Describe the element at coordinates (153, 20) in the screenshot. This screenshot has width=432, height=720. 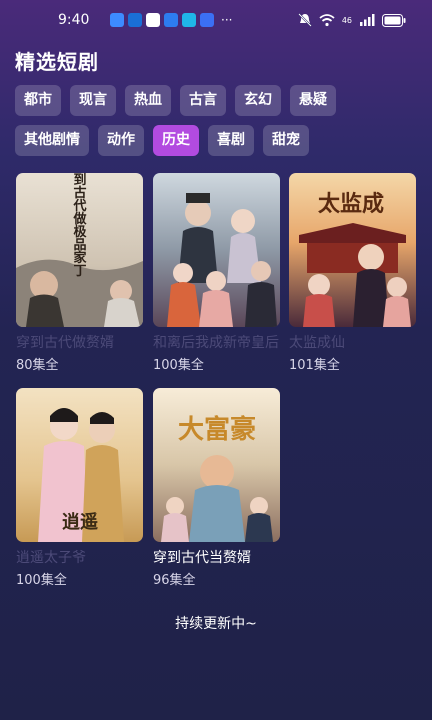
I see `mail-app-icon` at that location.